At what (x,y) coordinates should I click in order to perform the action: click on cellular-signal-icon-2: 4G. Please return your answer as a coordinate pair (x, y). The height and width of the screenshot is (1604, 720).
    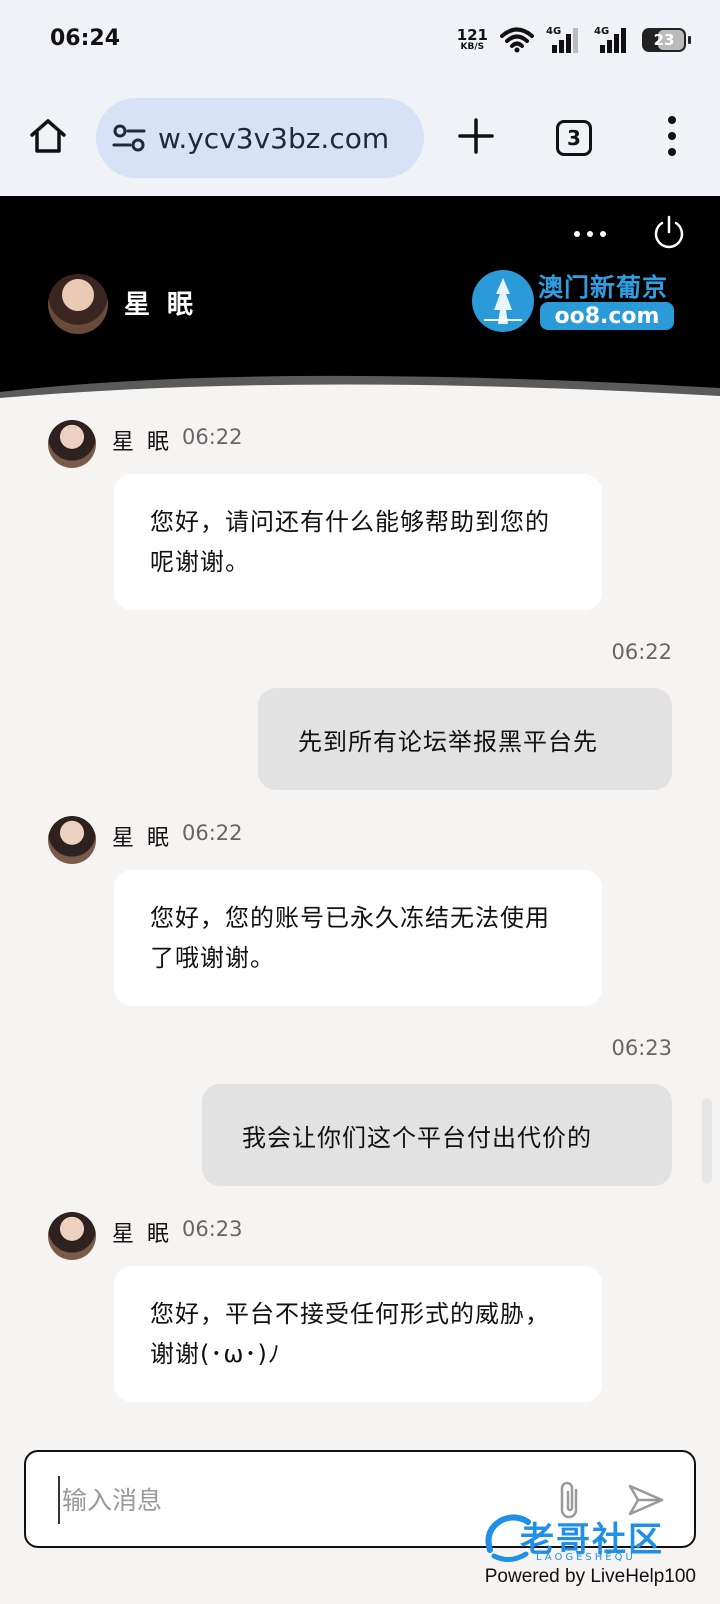
    Looking at the image, I should click on (610, 39).